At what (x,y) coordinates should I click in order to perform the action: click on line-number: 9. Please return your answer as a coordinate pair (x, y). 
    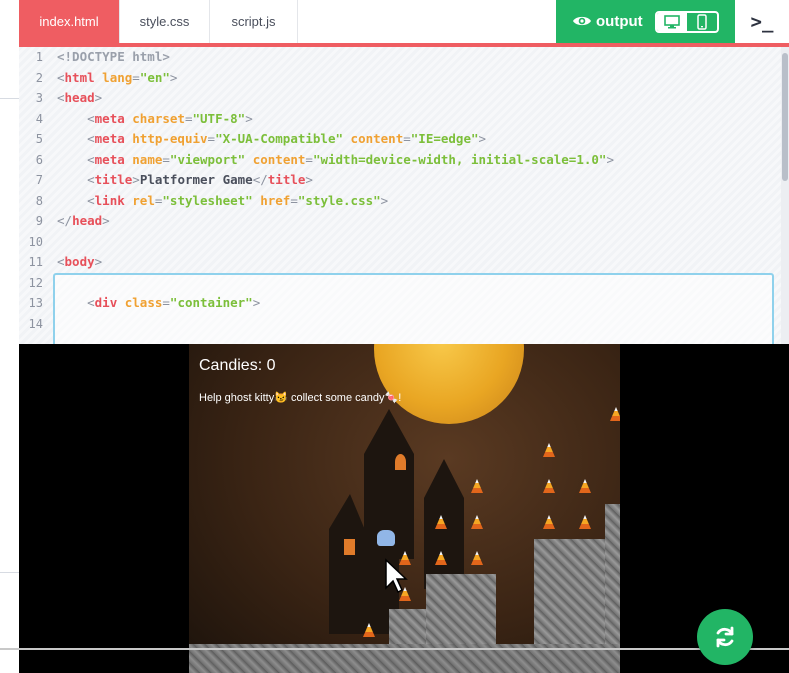
    Looking at the image, I should click on (39, 221).